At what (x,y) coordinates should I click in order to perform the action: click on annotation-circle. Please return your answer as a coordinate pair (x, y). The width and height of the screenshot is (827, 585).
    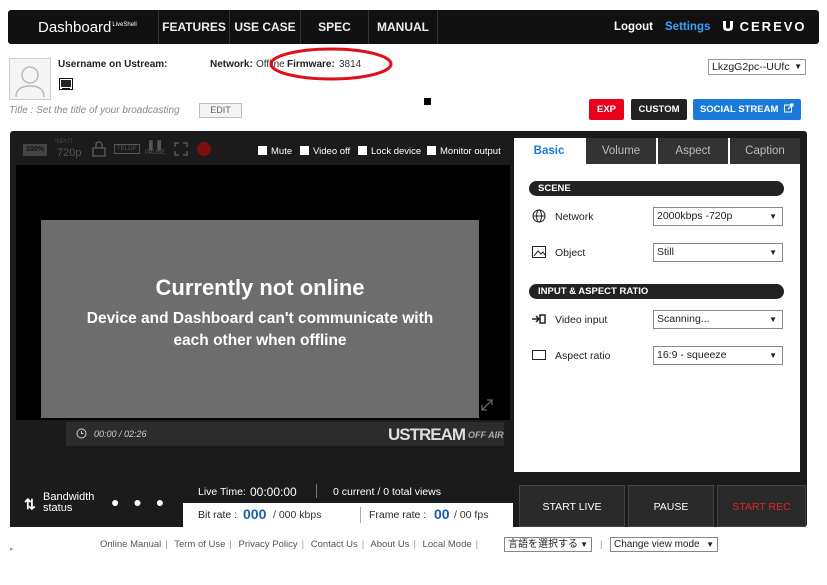
    Looking at the image, I should click on (331, 64).